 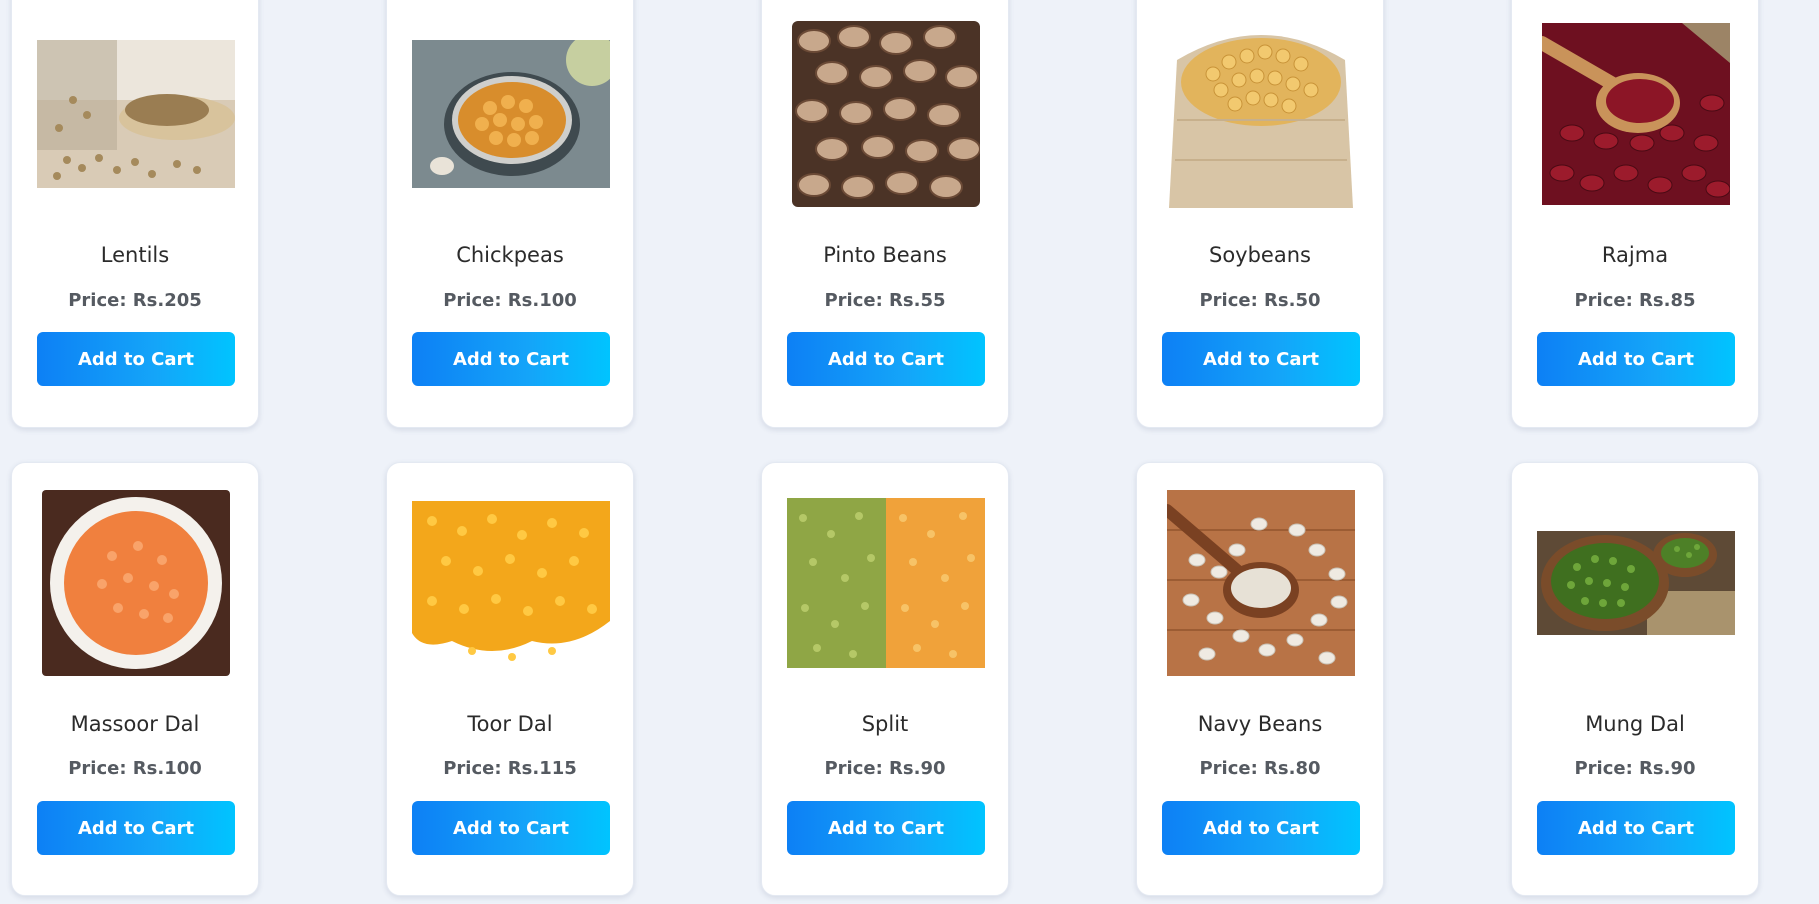 What do you see at coordinates (1635, 300) in the screenshot?
I see `product-price: Price: Rs.85` at bounding box center [1635, 300].